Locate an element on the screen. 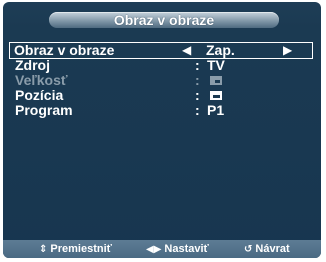 The image size is (326, 262). menu-item-value: P1 is located at coordinates (216, 110).